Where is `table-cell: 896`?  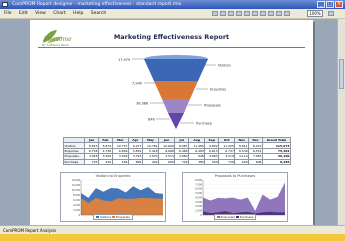 table-cell: 896 is located at coordinates (135, 161).